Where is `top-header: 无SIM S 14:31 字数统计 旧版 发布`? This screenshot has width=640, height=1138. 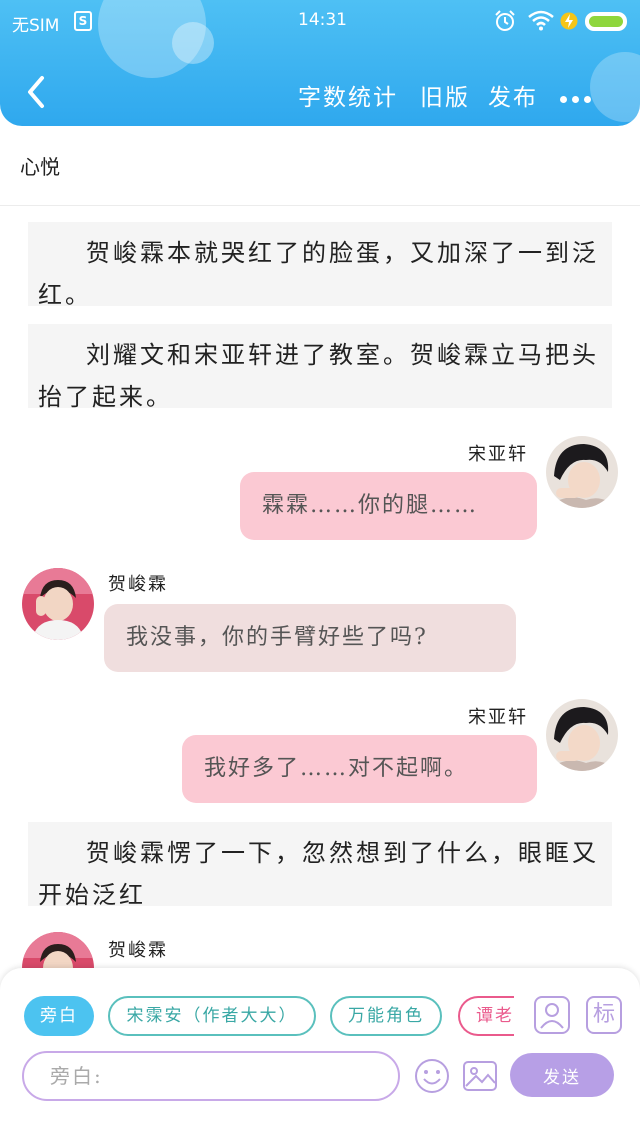 top-header: 无SIM S 14:31 字数统计 旧版 发布 is located at coordinates (320, 63).